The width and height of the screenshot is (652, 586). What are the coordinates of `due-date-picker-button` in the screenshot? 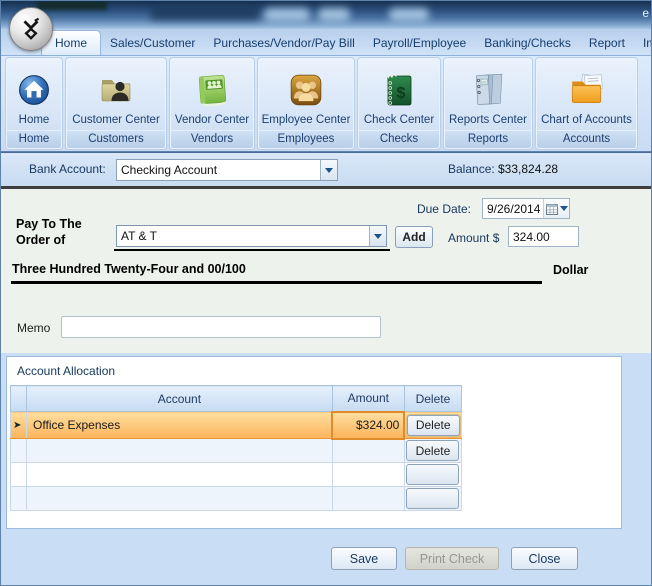 It's located at (556, 208).